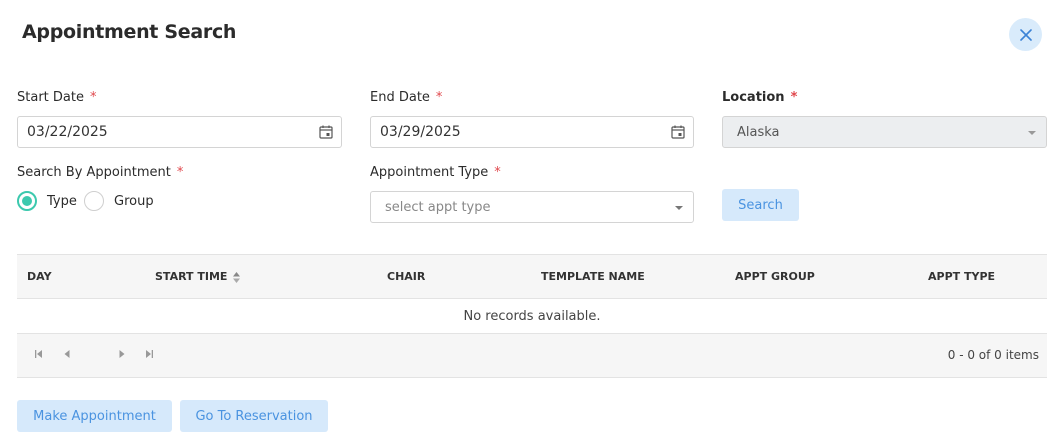  Describe the element at coordinates (406, 97) in the screenshot. I see `end-date-label: End Date *` at that location.